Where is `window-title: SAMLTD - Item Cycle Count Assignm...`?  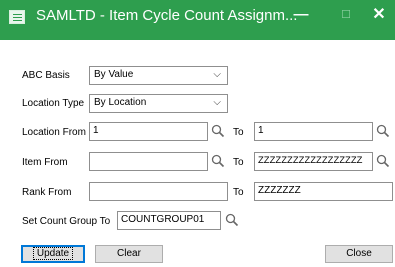
window-title: SAMLTD - Item Cycle Count Assignm... is located at coordinates (167, 15).